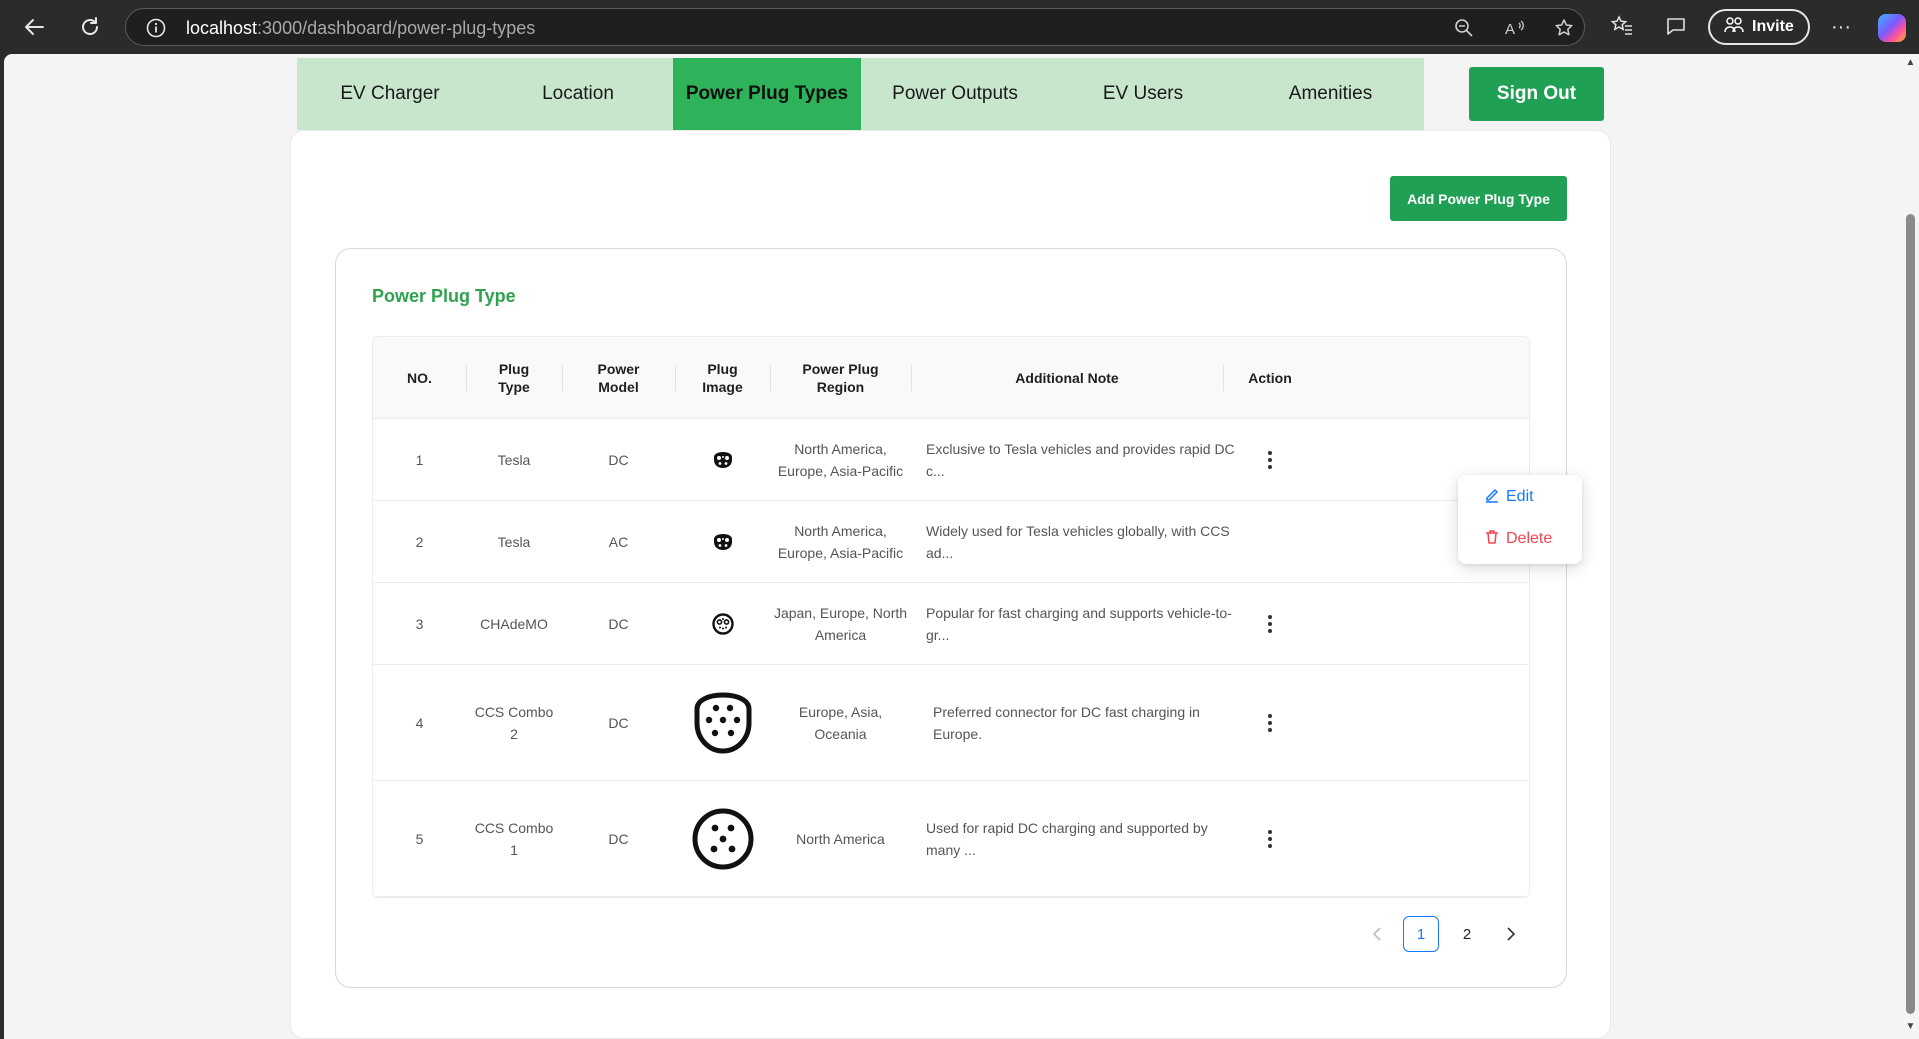 The image size is (1919, 1039). What do you see at coordinates (34, 27) in the screenshot?
I see `back-icon` at bounding box center [34, 27].